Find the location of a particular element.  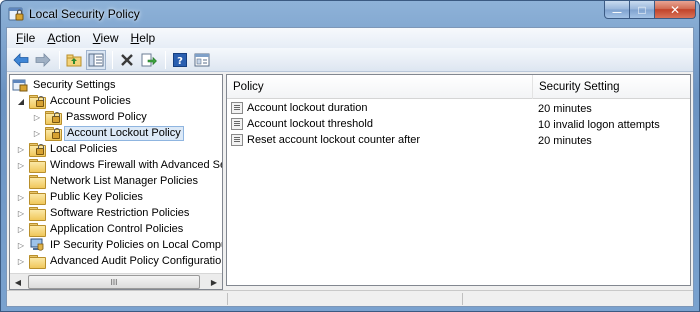

window-title: Local Security Policy is located at coordinates (84, 14).